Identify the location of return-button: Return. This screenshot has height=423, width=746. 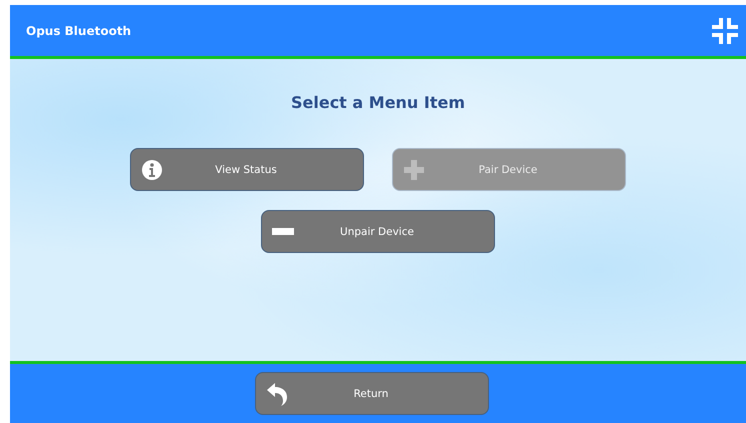
(372, 393).